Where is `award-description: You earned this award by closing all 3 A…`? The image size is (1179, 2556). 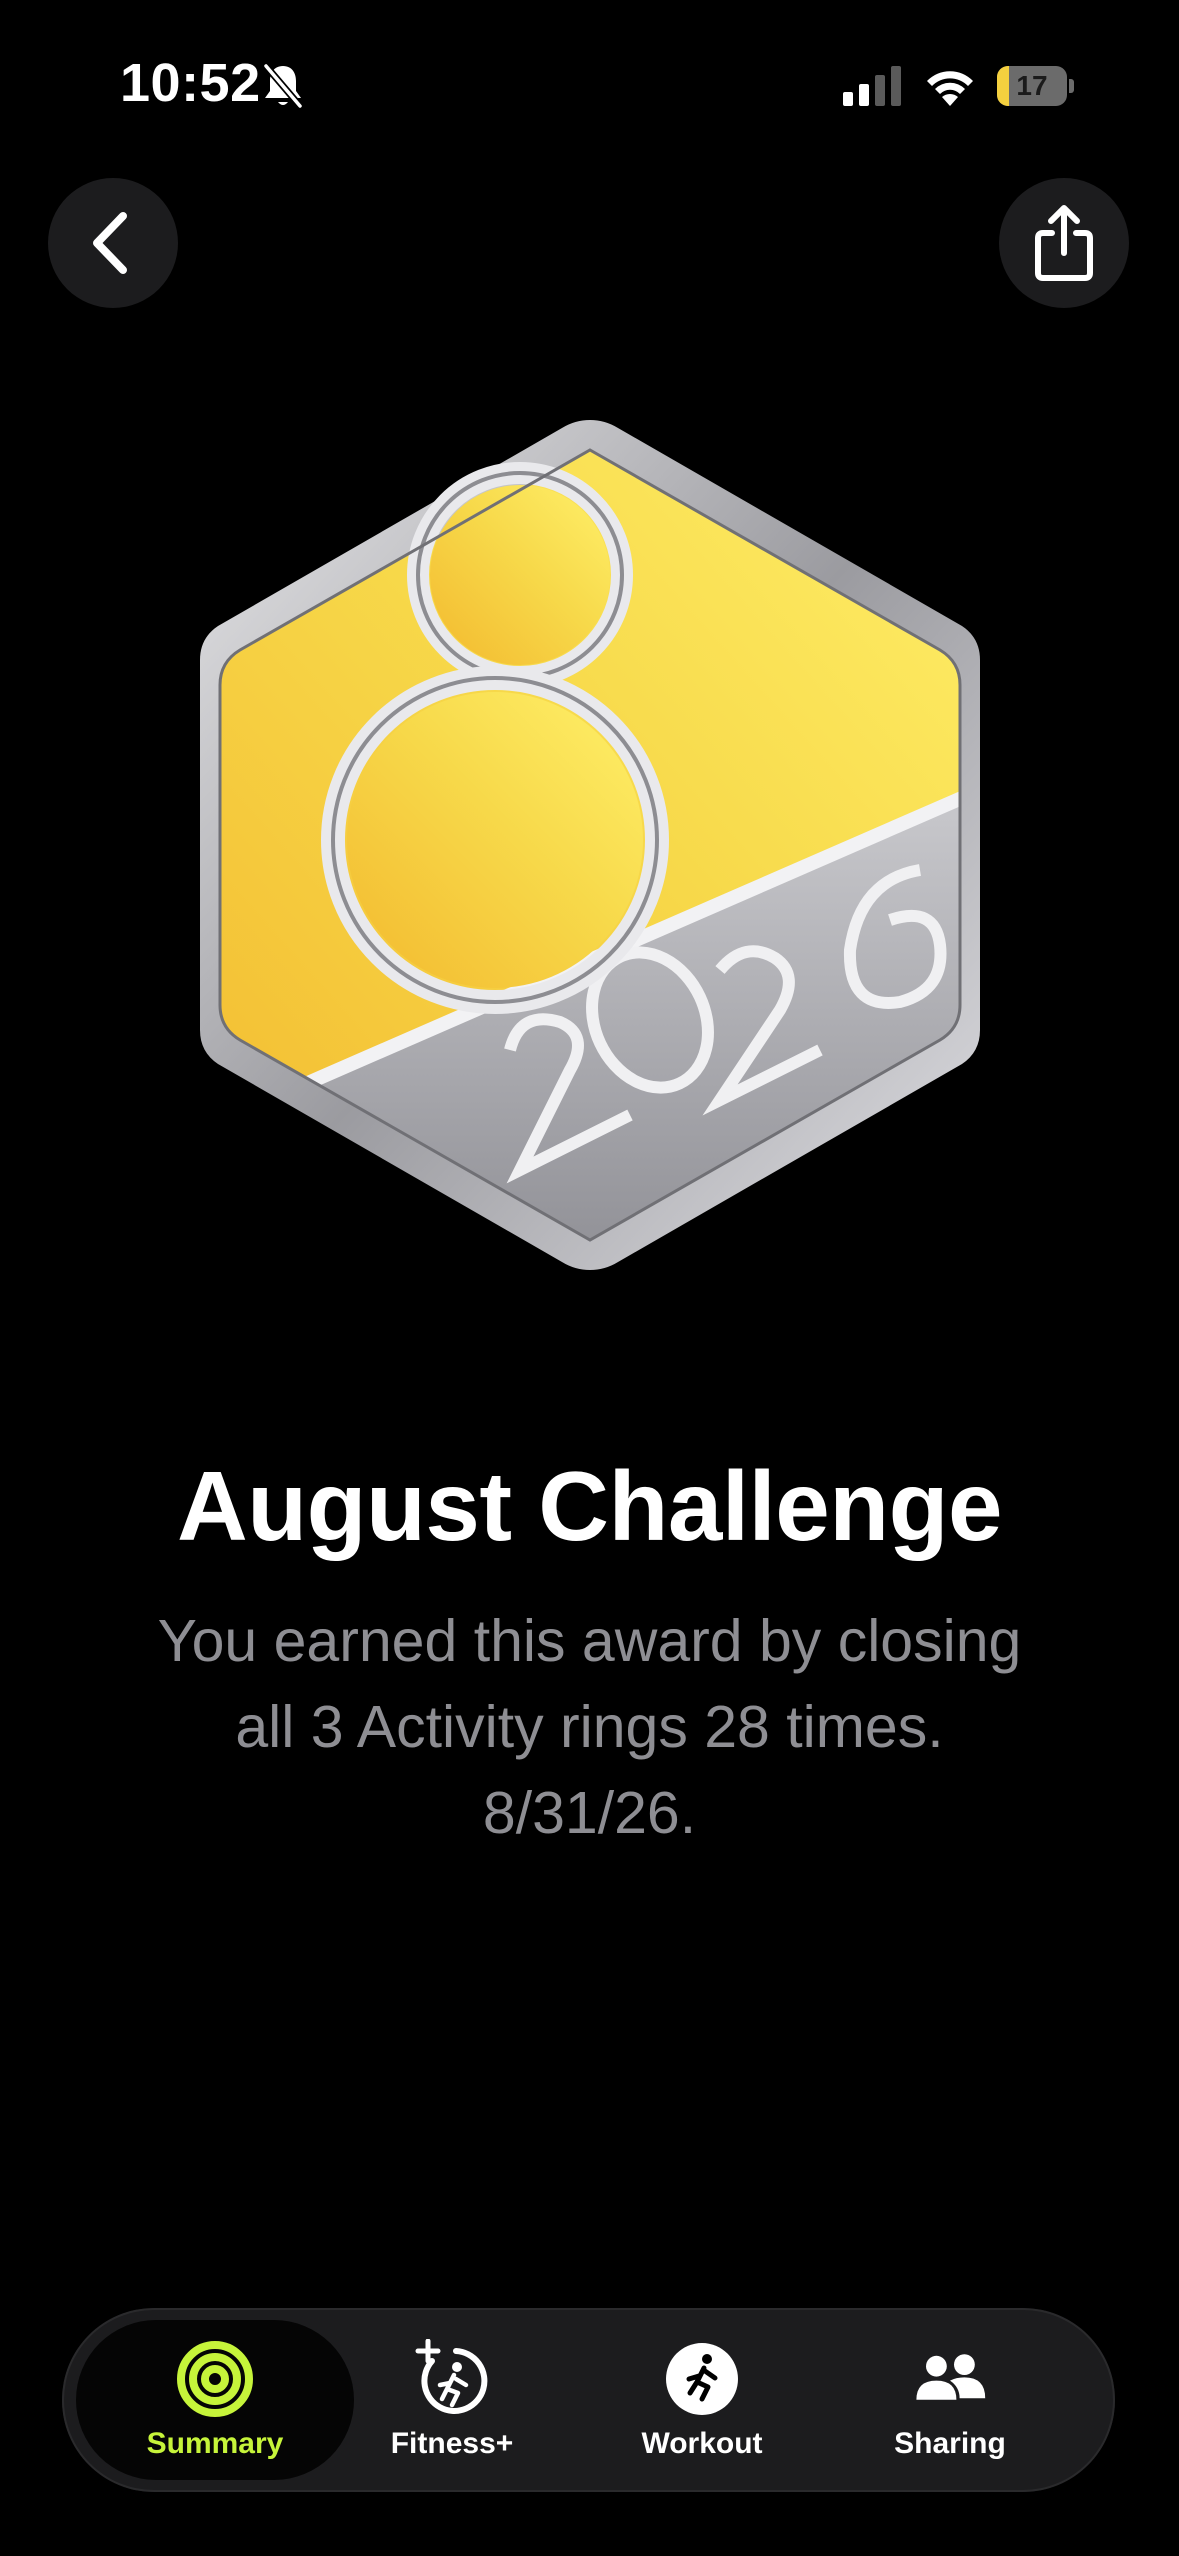
award-description: You earned this award by closing all 3 A… is located at coordinates (589, 1727).